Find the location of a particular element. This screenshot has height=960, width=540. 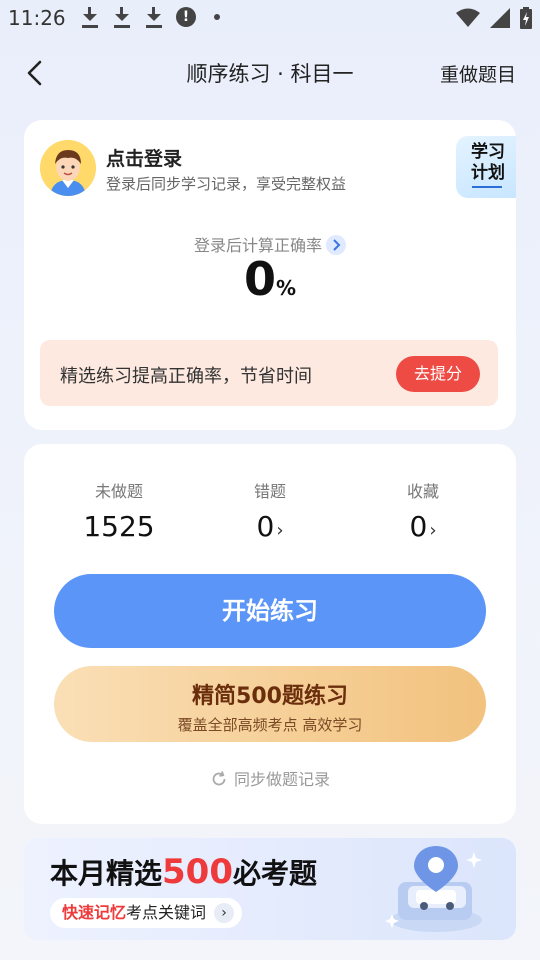

banner-title-prefix: 本月精选 is located at coordinates (106, 873).